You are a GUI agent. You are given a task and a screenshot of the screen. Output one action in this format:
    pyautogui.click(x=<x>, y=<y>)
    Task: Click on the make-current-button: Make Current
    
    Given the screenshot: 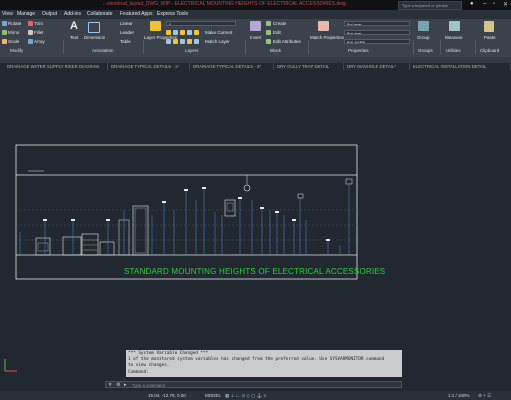 What is the action you would take?
    pyautogui.click(x=218, y=32)
    